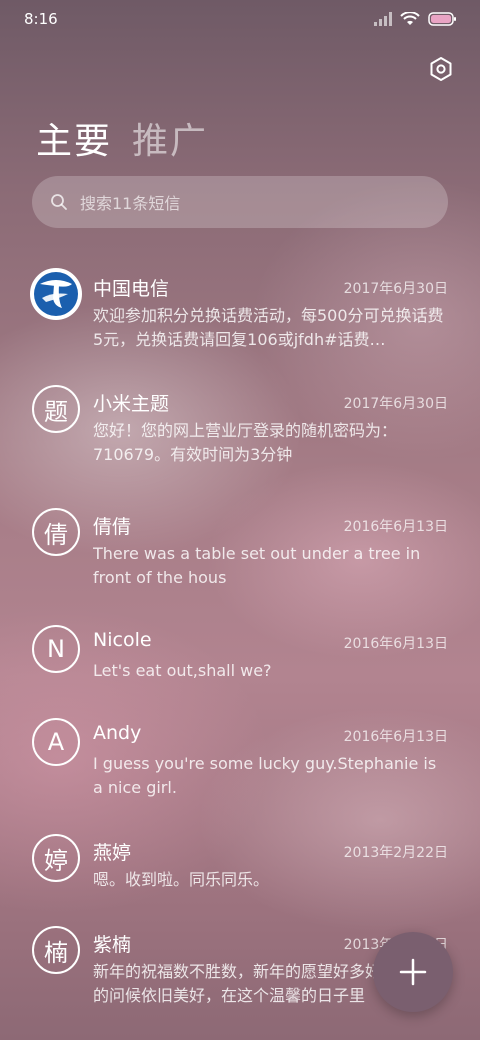  What do you see at coordinates (131, 404) in the screenshot?
I see `contact-name: 小米主题` at bounding box center [131, 404].